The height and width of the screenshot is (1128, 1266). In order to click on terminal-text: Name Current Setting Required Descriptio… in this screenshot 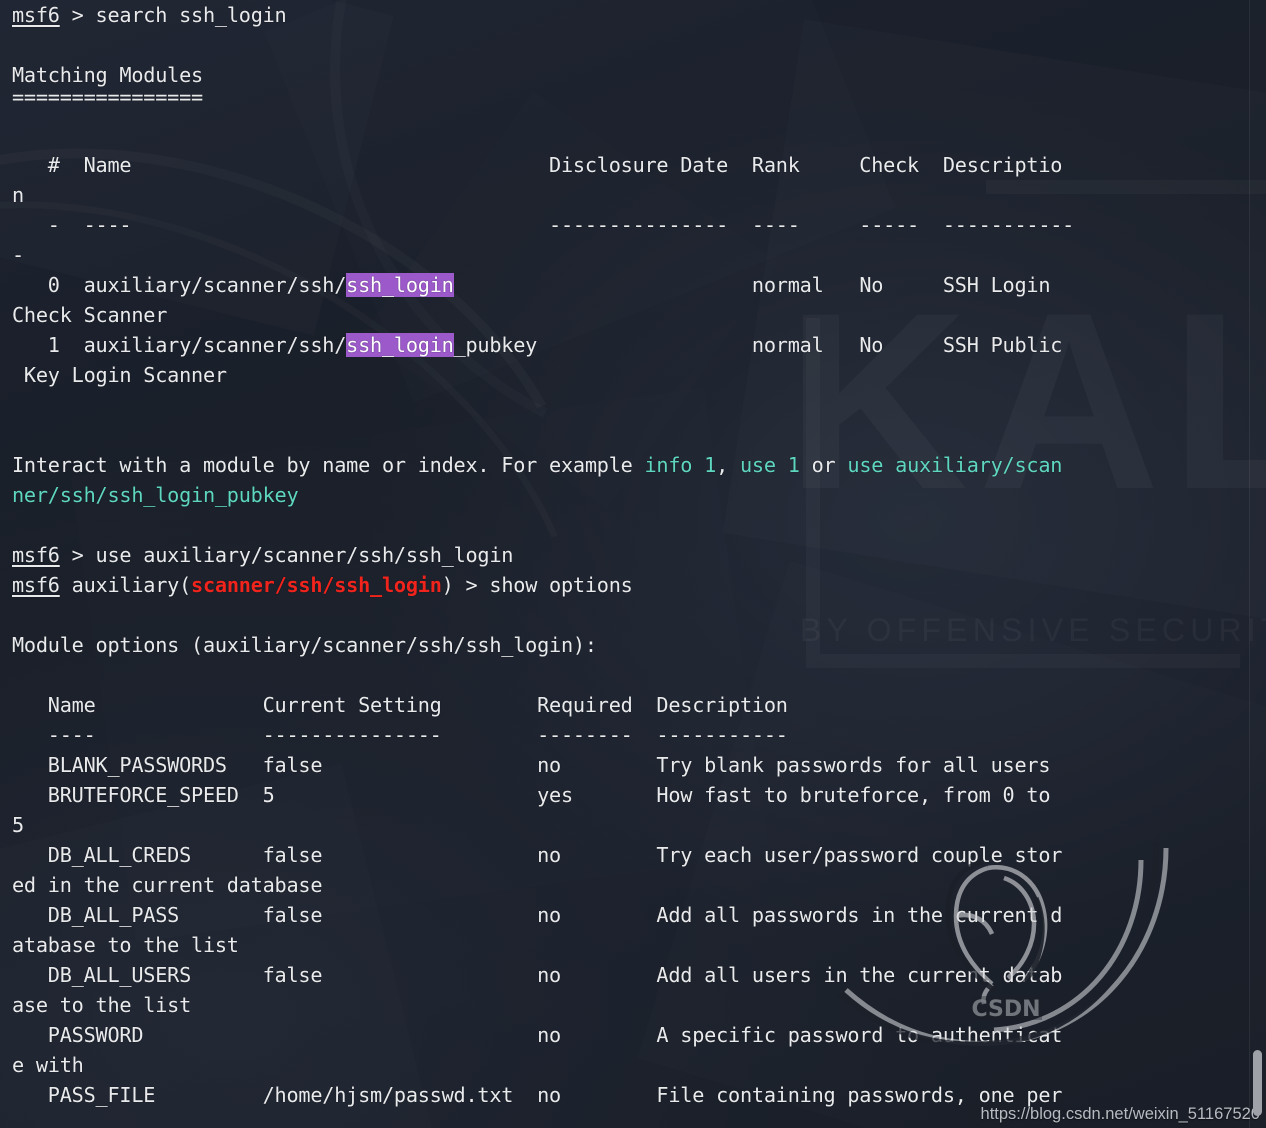, I will do `click(400, 705)`.